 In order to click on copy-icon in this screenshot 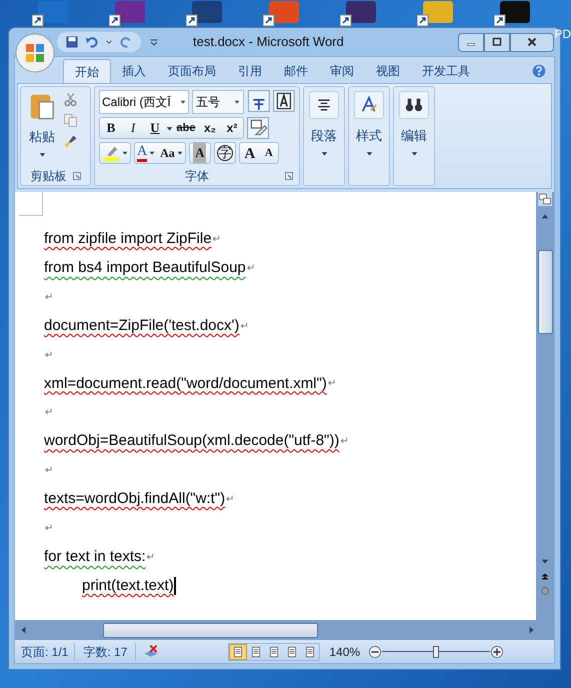, I will do `click(70, 120)`.